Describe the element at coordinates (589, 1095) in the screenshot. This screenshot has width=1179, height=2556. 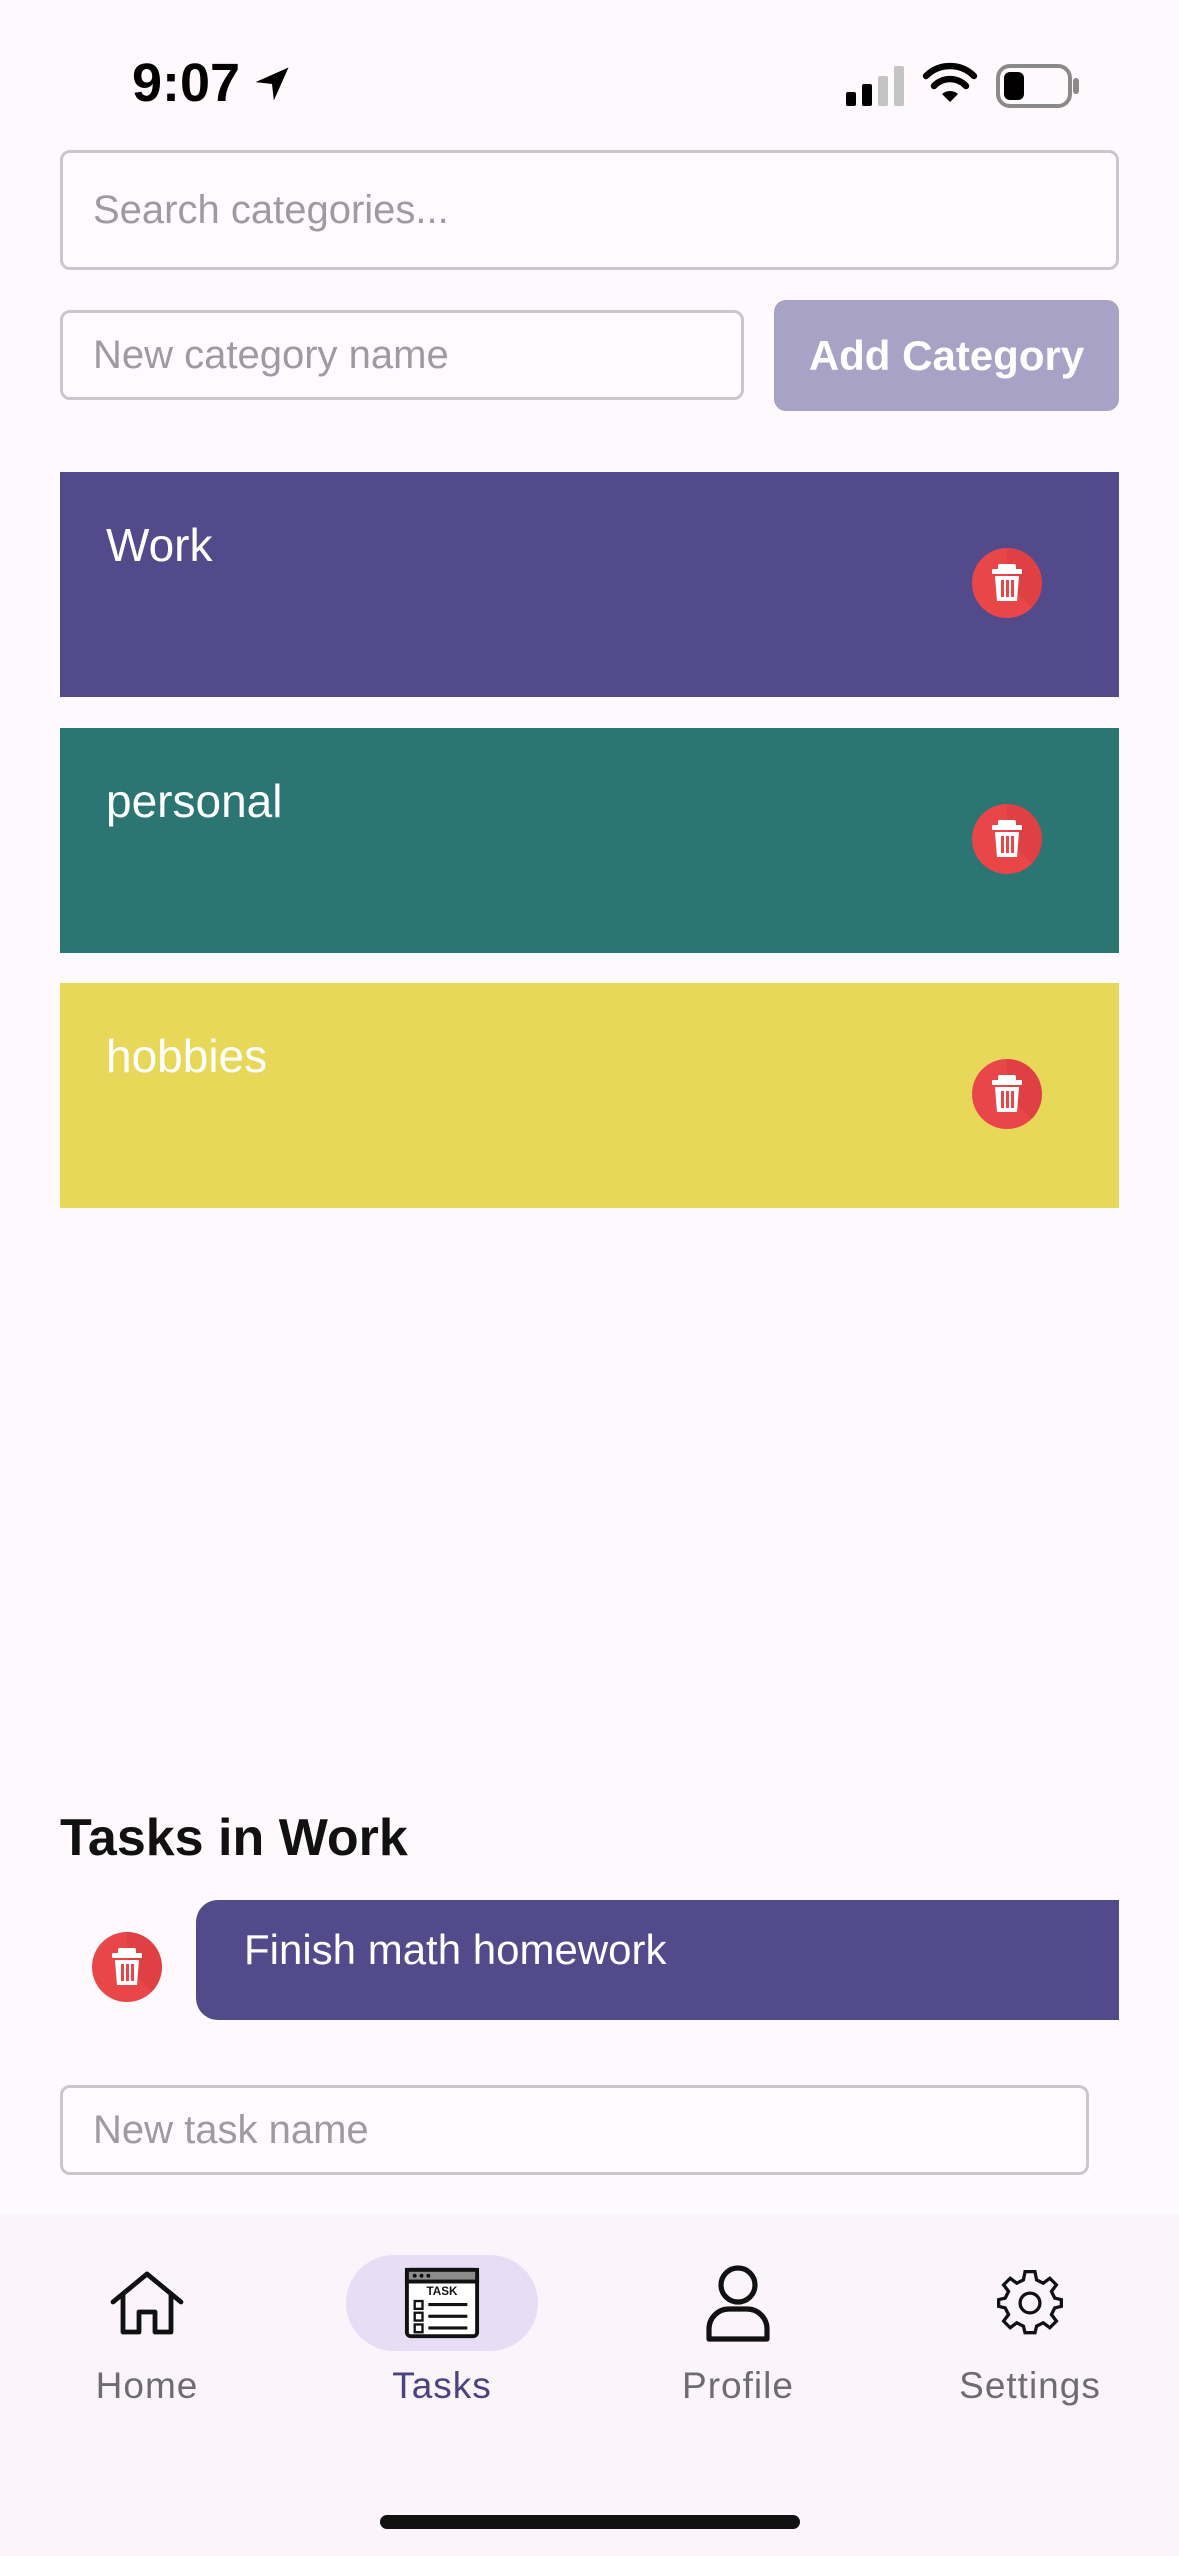
I see `category-card-hobbies: hobbies` at that location.